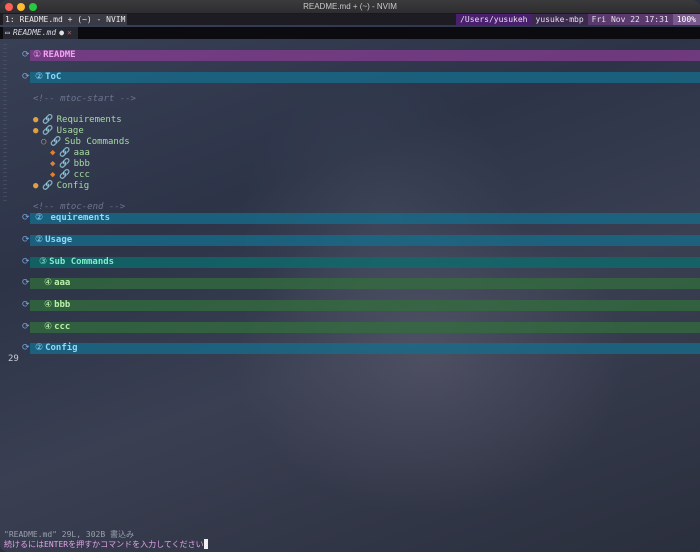 The width and height of the screenshot is (700, 552). What do you see at coordinates (350, 33) in the screenshot?
I see `vim-tabline: ▭ README.md ● ✕` at bounding box center [350, 33].